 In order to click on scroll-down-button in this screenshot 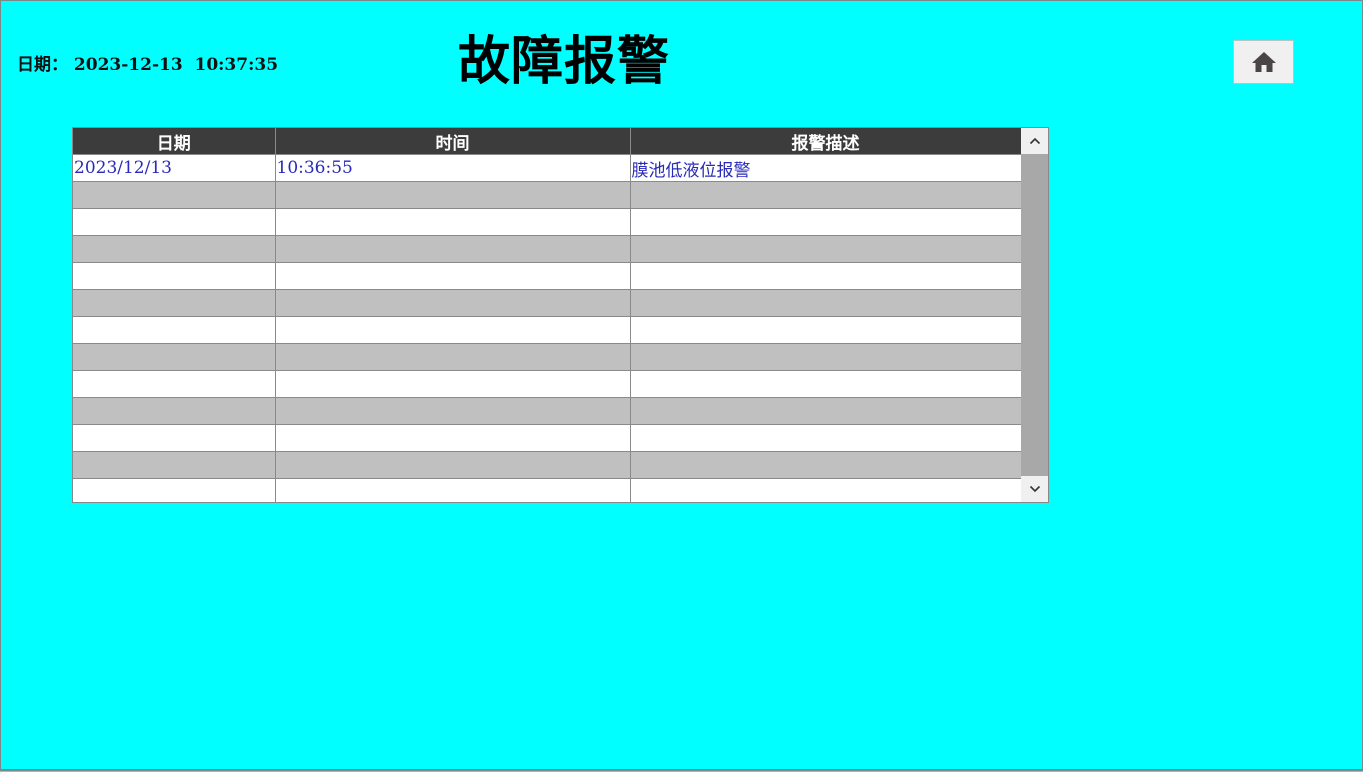, I will do `click(1034, 489)`.